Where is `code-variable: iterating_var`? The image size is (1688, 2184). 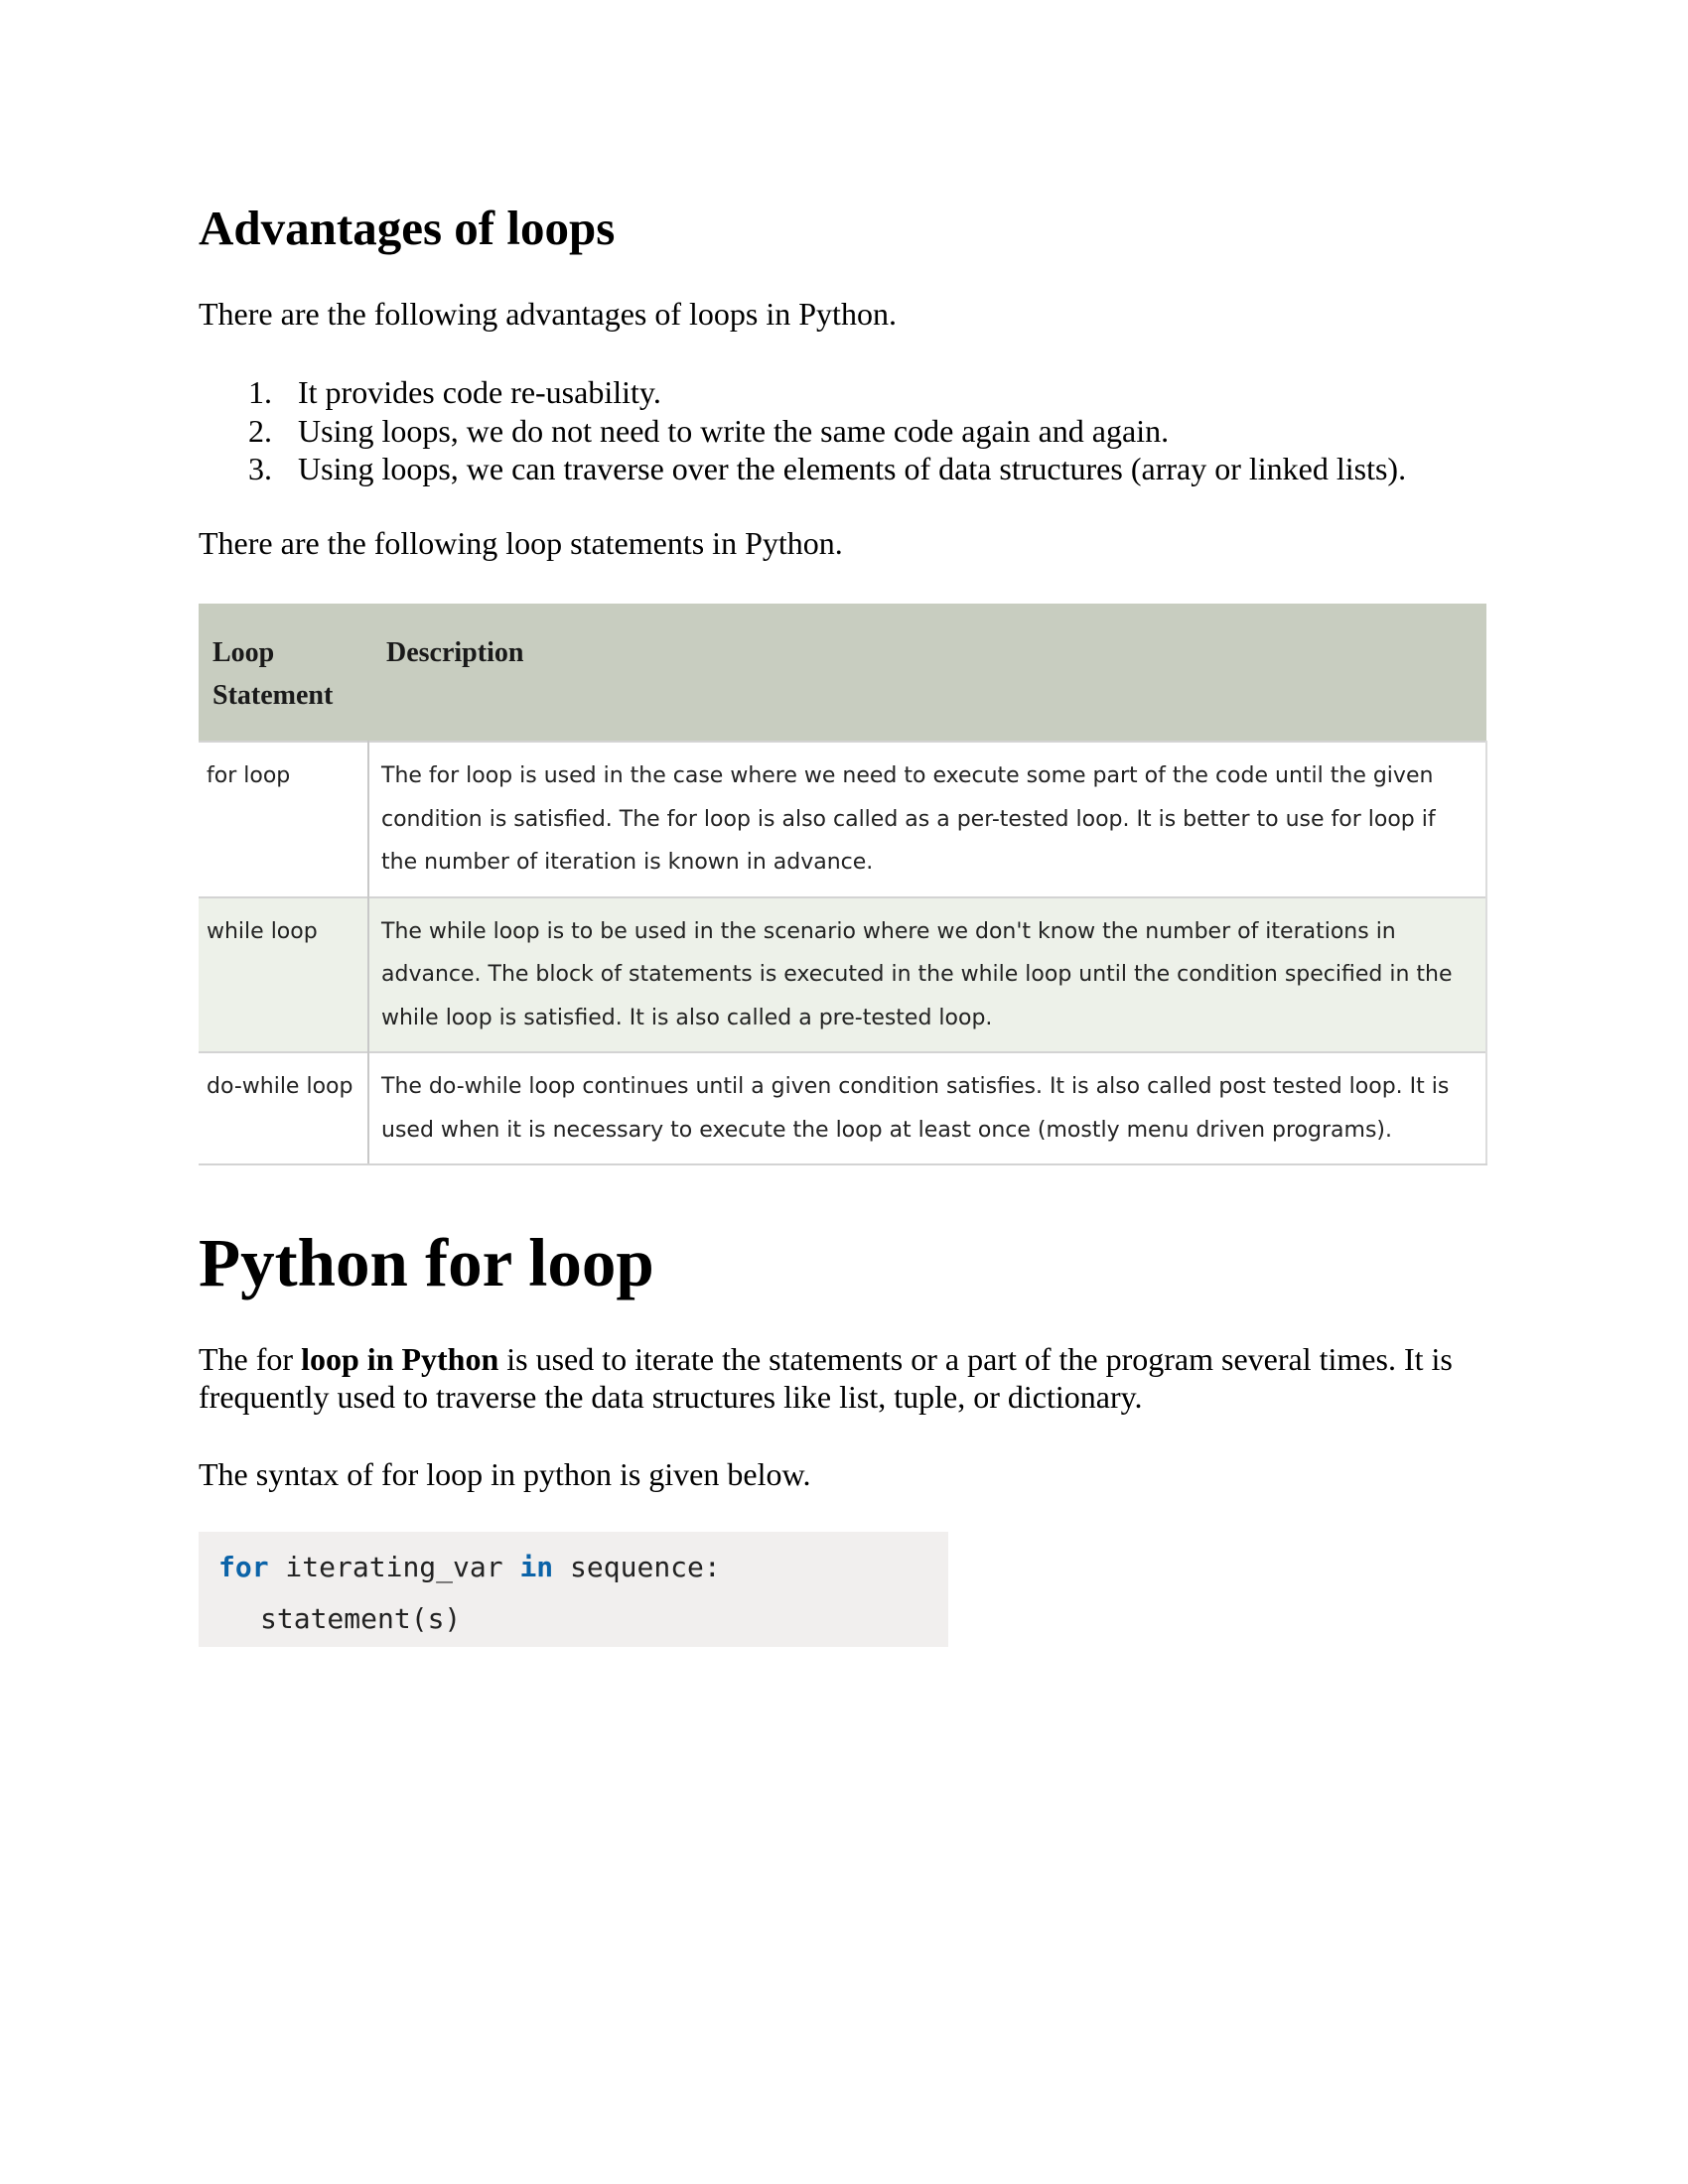 code-variable: iterating_var is located at coordinates (394, 1567).